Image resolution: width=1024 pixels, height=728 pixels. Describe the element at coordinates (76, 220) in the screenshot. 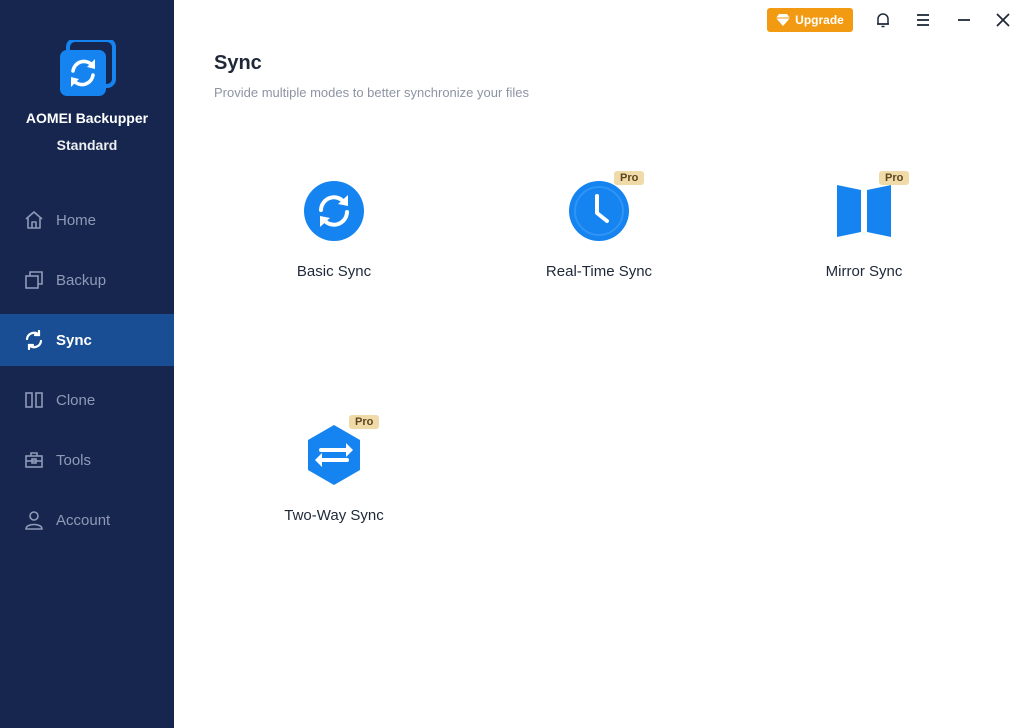

I see `sidebar-item-label: Home` at that location.